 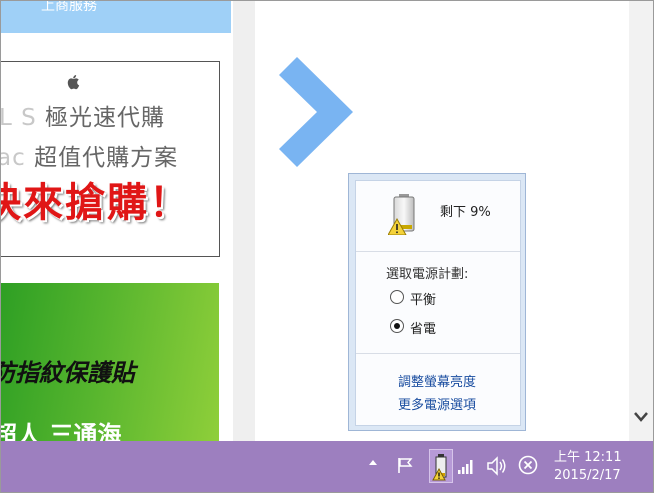 I want to click on clock-time: 上午 12:11, so click(x=588, y=455).